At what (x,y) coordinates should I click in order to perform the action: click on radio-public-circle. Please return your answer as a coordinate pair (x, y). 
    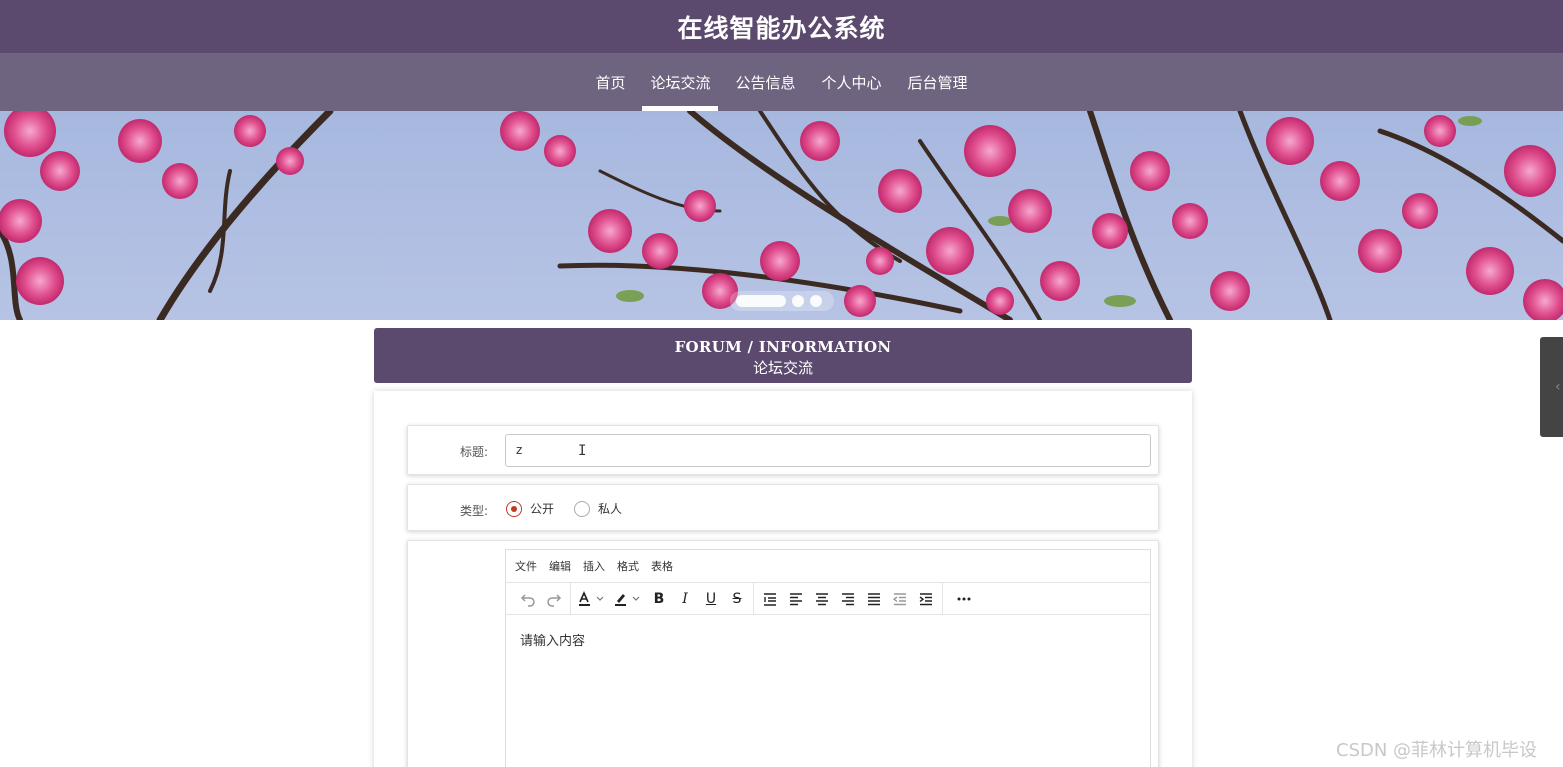
    Looking at the image, I should click on (514, 508).